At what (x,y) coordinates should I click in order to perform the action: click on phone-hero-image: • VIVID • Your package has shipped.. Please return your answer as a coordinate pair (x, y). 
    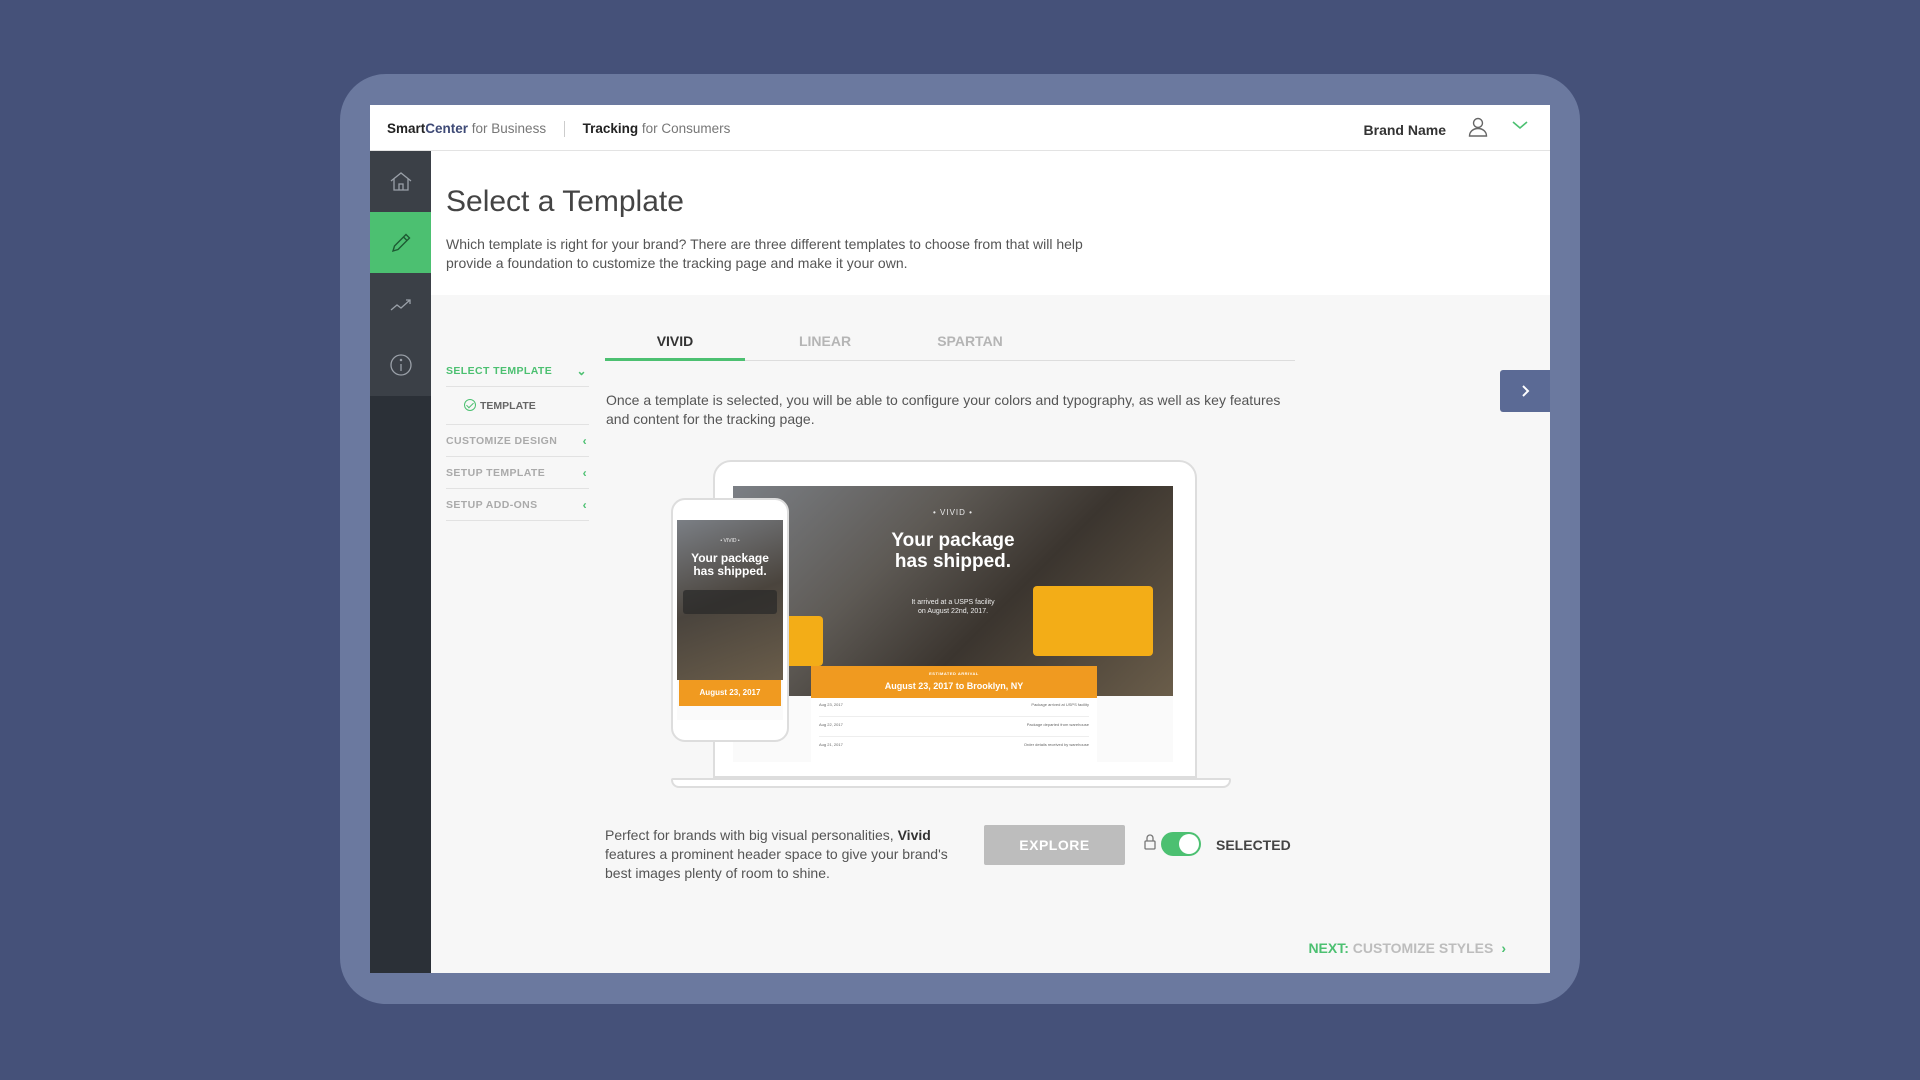
    Looking at the image, I should click on (730, 600).